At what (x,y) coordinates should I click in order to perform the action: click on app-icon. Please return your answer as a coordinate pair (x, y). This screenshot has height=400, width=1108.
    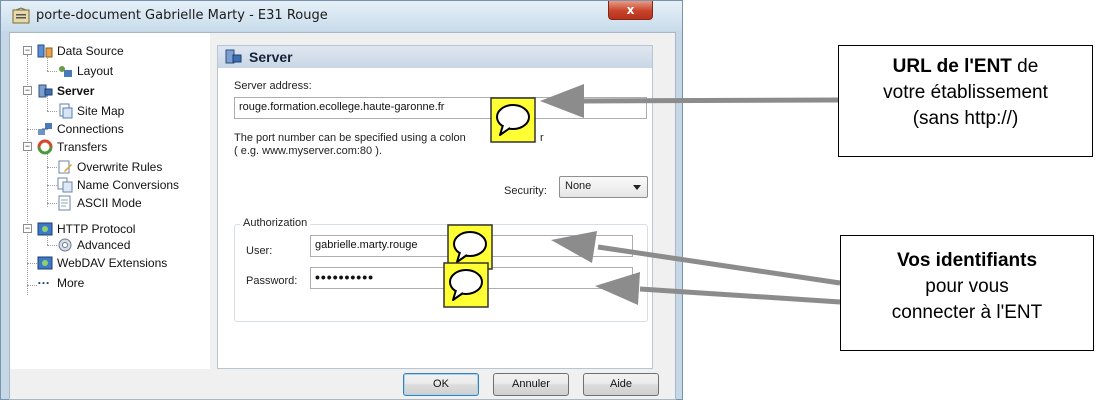
    Looking at the image, I should click on (21, 15).